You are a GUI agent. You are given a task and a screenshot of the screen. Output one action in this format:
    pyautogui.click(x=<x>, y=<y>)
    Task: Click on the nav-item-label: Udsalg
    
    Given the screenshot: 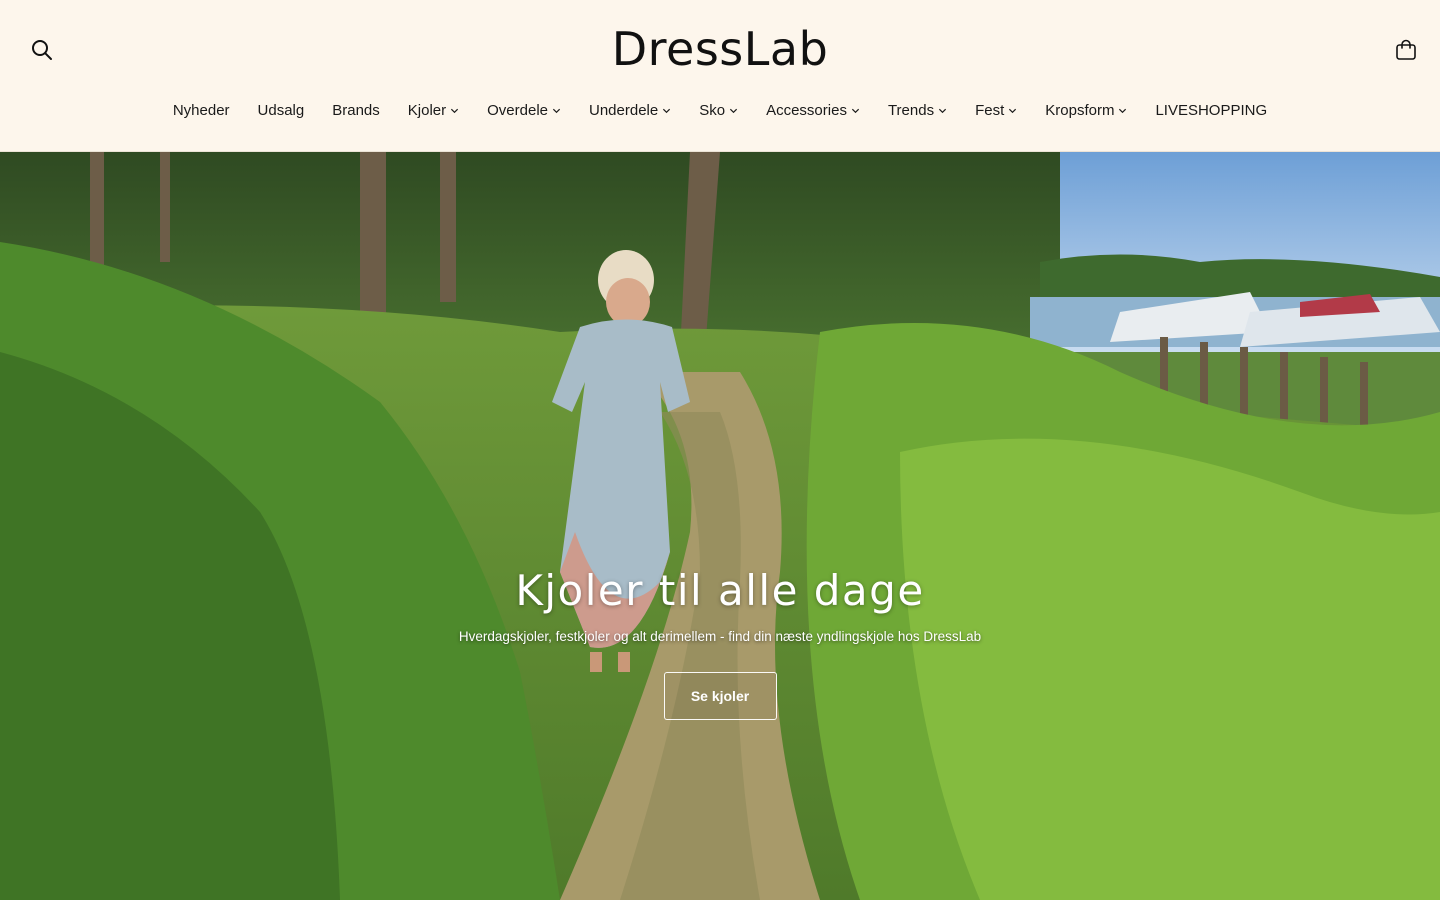 What is the action you would take?
    pyautogui.click(x=281, y=110)
    